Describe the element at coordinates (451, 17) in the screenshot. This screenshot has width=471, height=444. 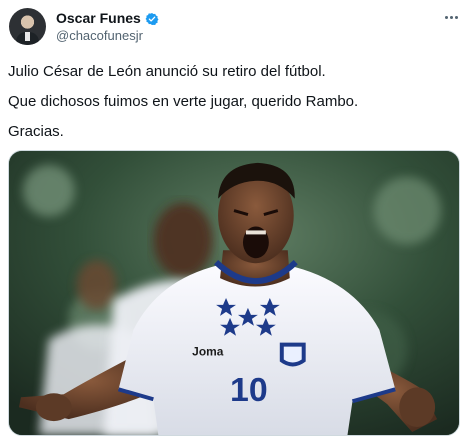
I see `more-horizontal-icon` at that location.